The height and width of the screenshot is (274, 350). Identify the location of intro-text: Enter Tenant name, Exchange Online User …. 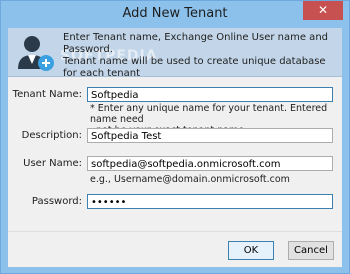
(200, 56).